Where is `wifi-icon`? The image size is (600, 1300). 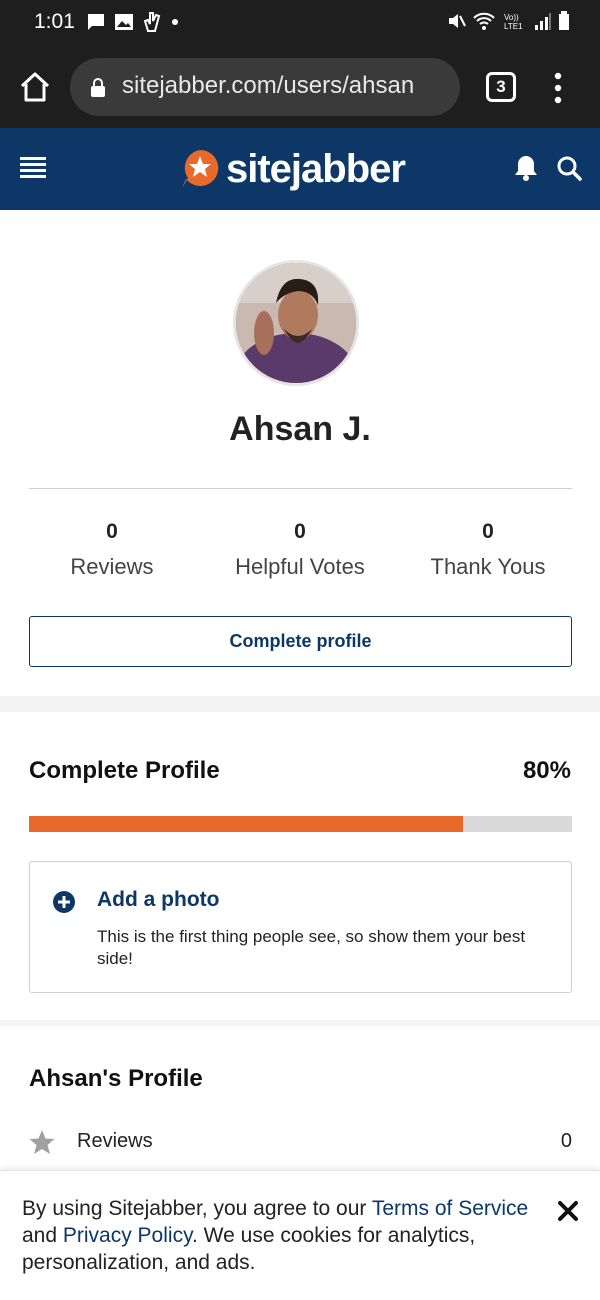 wifi-icon is located at coordinates (484, 21).